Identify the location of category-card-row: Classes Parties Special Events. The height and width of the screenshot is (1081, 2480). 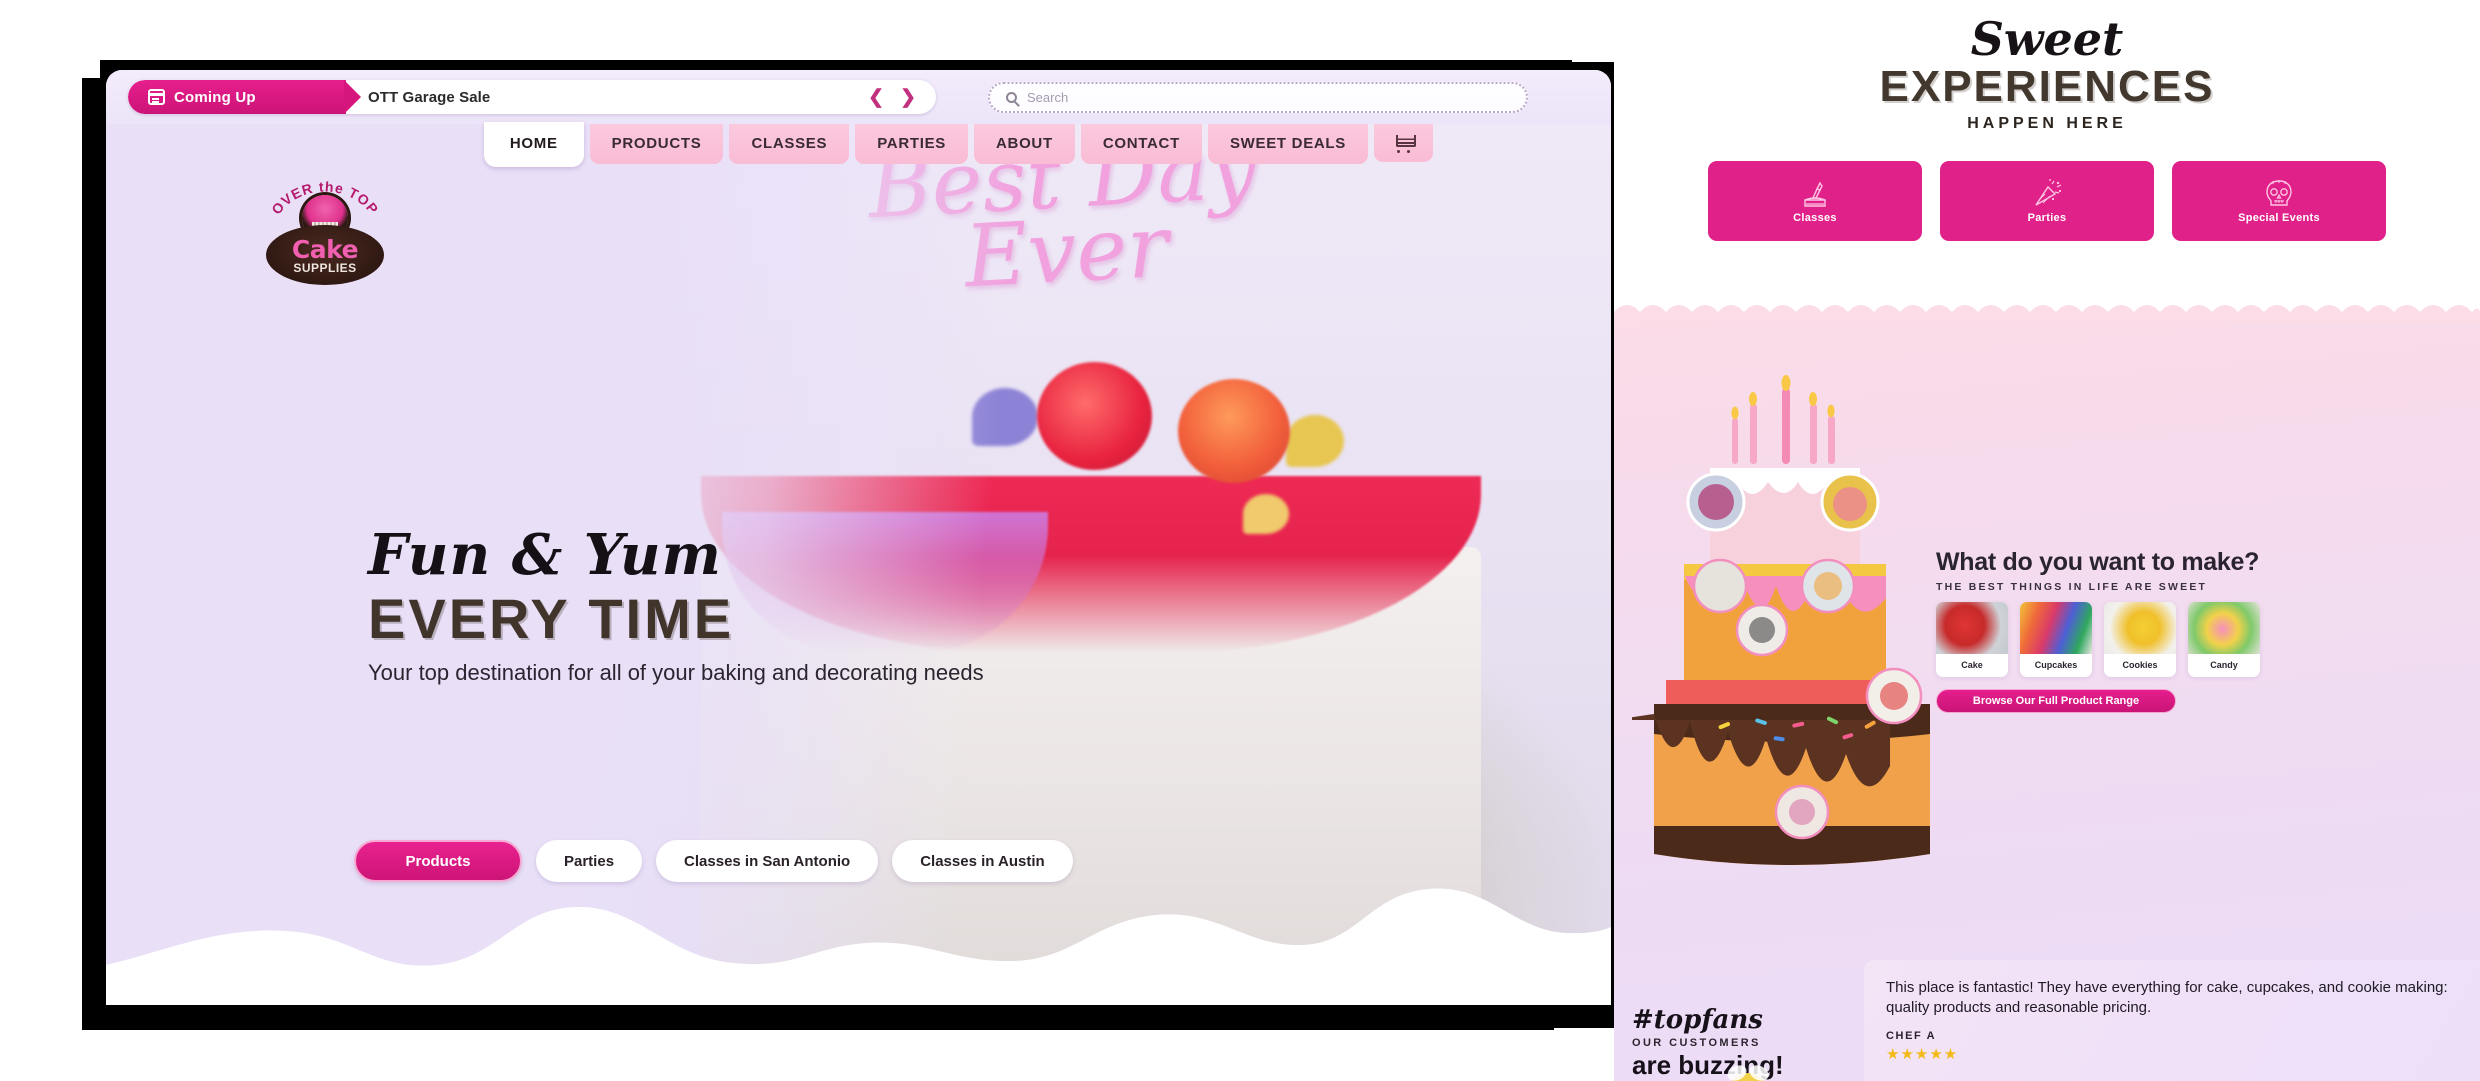
(2047, 201).